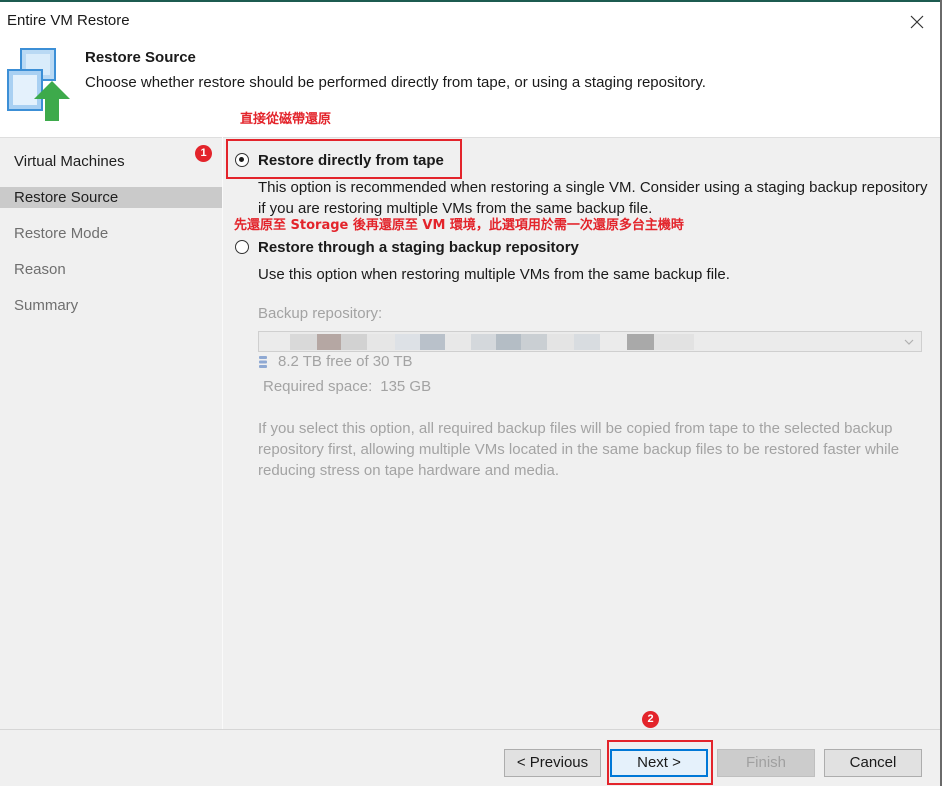 This screenshot has height=786, width=942. I want to click on annotation-badge-2: 2, so click(650, 719).